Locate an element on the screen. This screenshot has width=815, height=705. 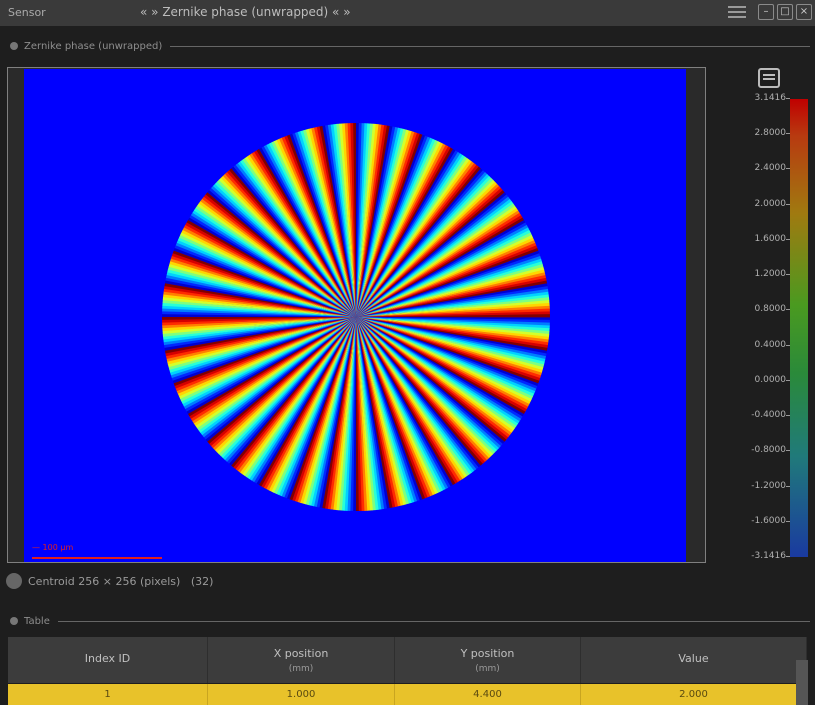
close-button: × is located at coordinates (804, 12).